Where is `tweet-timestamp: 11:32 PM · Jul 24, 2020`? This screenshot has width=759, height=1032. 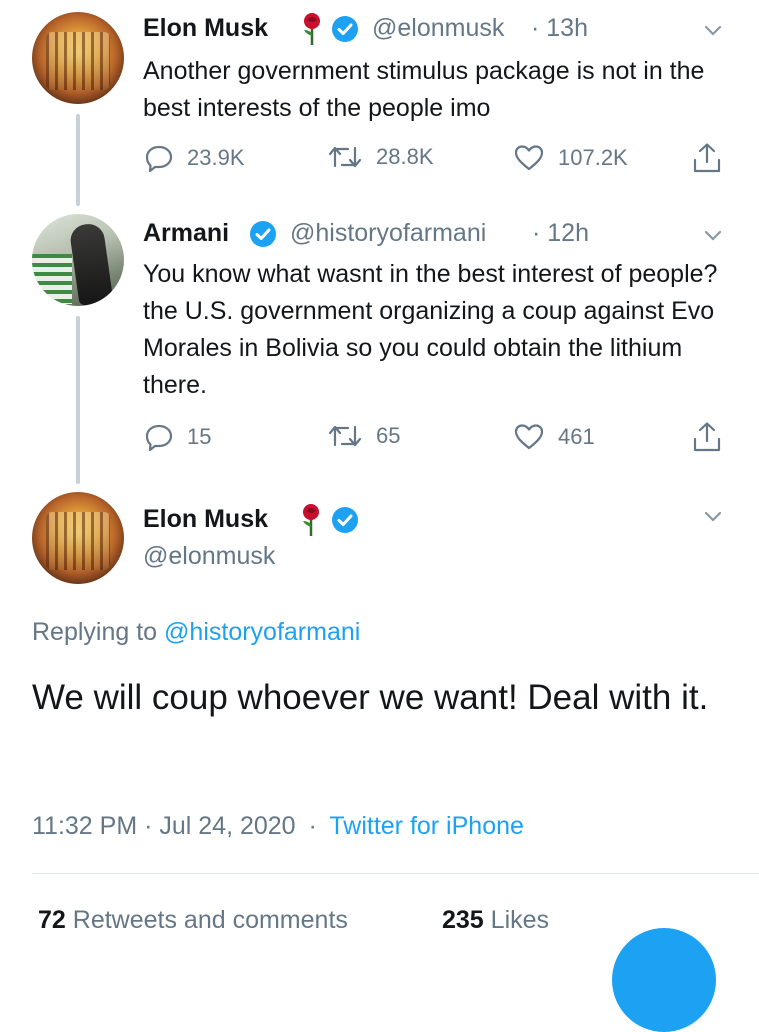 tweet-timestamp: 11:32 PM · Jul 24, 2020 is located at coordinates (164, 826).